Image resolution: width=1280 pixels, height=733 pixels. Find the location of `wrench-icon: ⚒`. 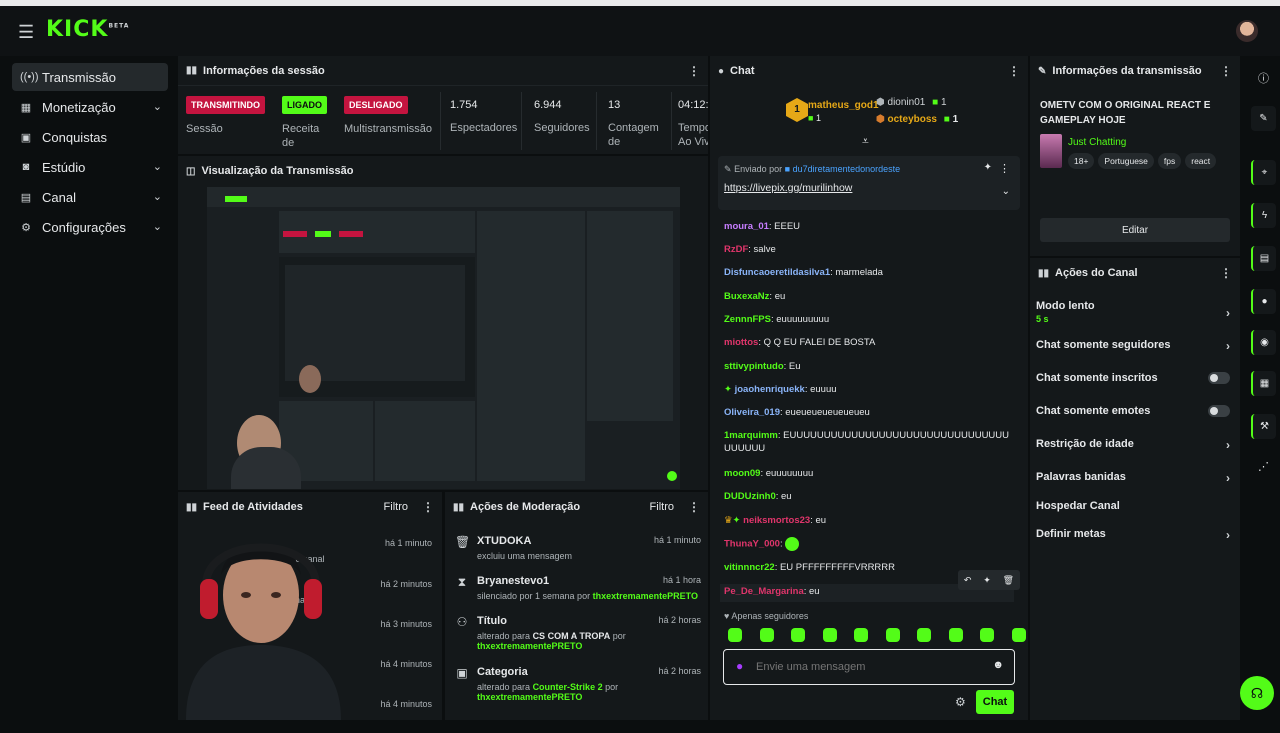

wrench-icon: ⚒ is located at coordinates (1263, 426).